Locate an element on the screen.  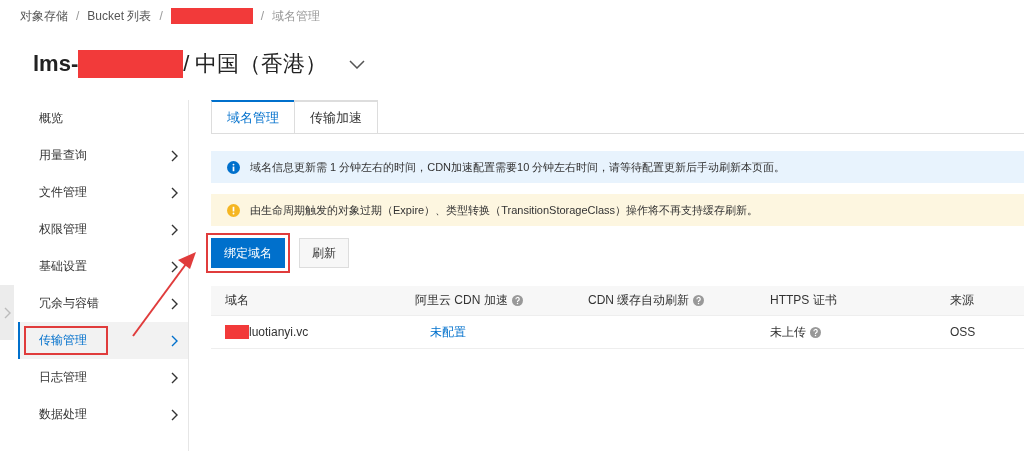
tab: 域名管理 is located at coordinates (253, 116).